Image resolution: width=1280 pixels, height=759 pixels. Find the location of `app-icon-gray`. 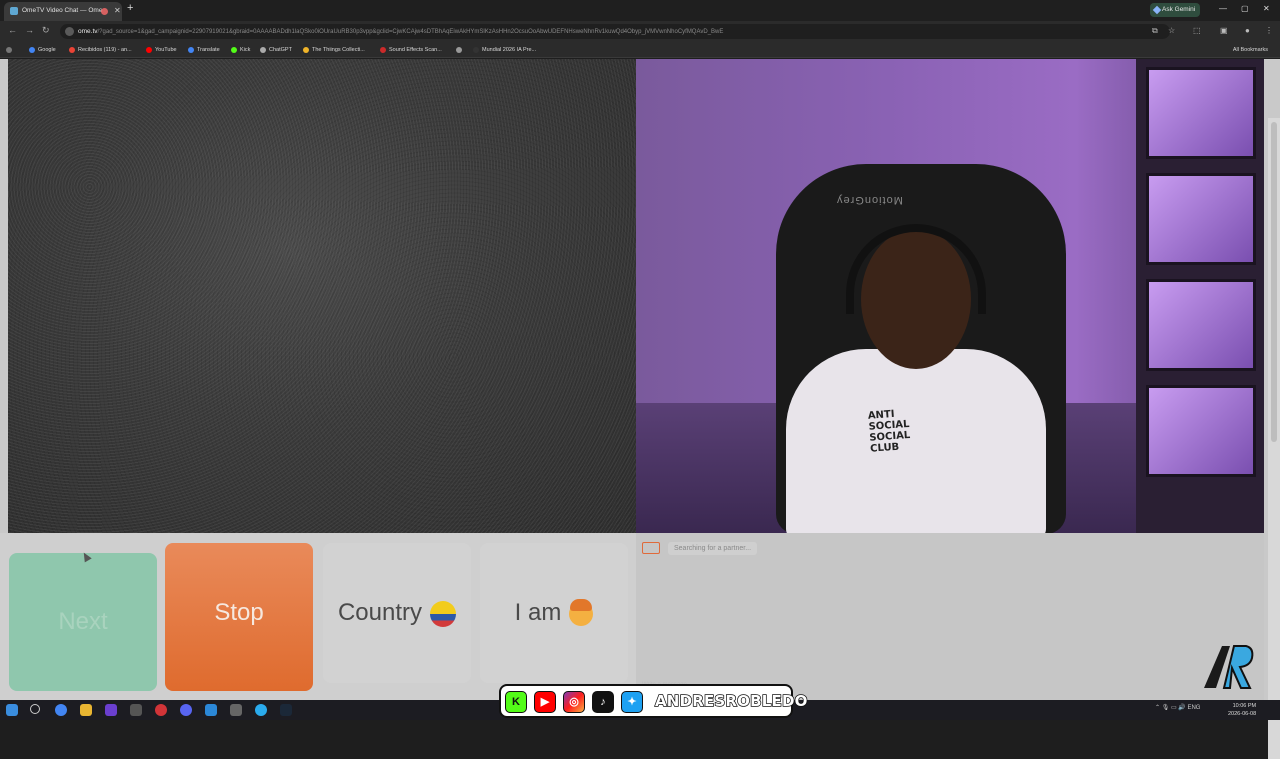

app-icon-gray is located at coordinates (136, 710).